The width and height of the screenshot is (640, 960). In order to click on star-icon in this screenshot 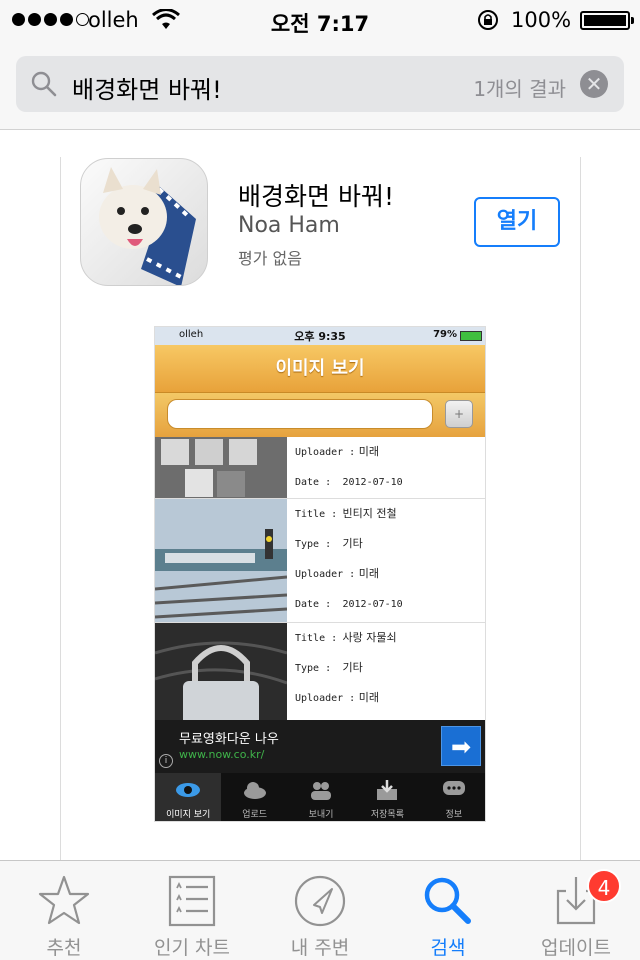, I will do `click(64, 900)`.